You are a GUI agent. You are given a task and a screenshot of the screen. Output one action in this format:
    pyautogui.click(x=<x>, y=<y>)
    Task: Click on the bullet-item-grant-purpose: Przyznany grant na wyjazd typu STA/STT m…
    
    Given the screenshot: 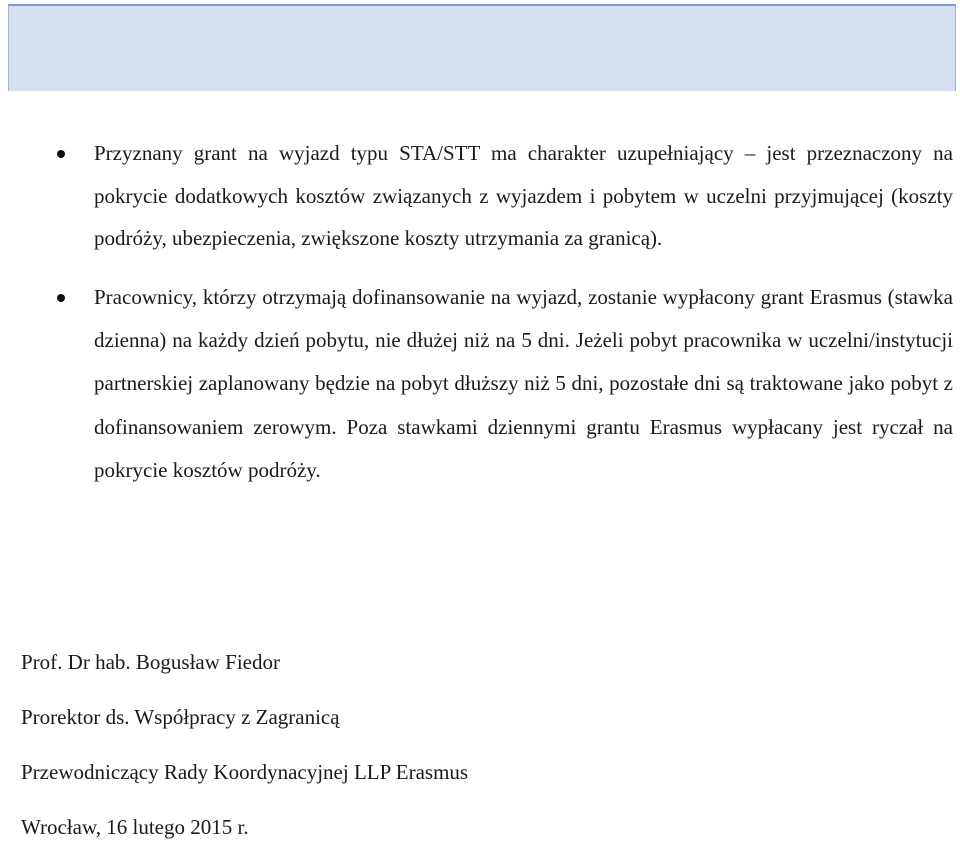 What is the action you would take?
    pyautogui.click(x=505, y=196)
    